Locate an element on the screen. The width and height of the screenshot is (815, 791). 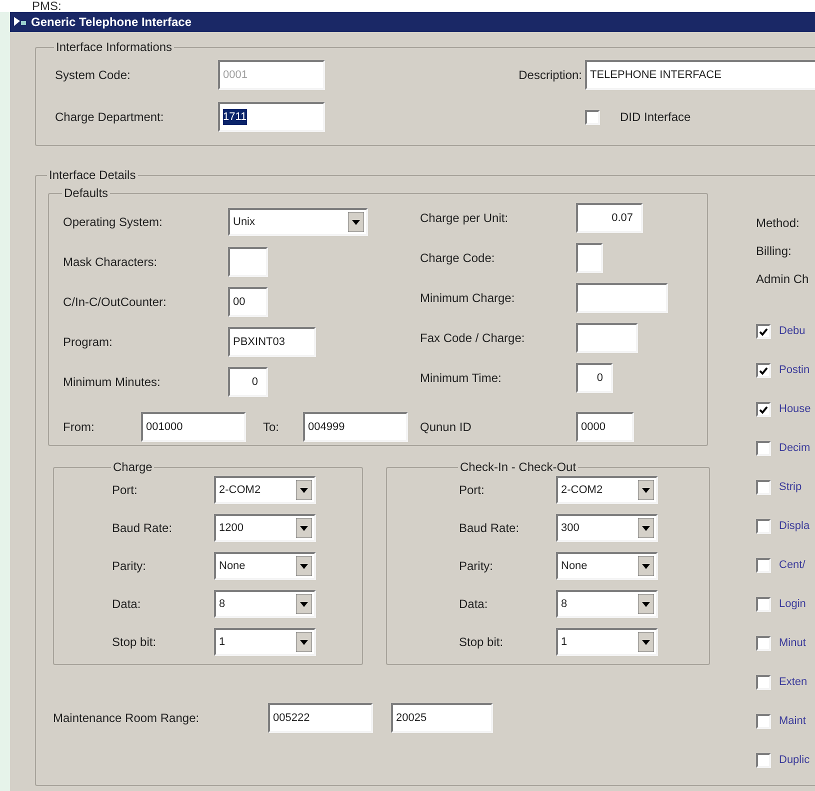
dropdown: 1200 is located at coordinates (265, 528).